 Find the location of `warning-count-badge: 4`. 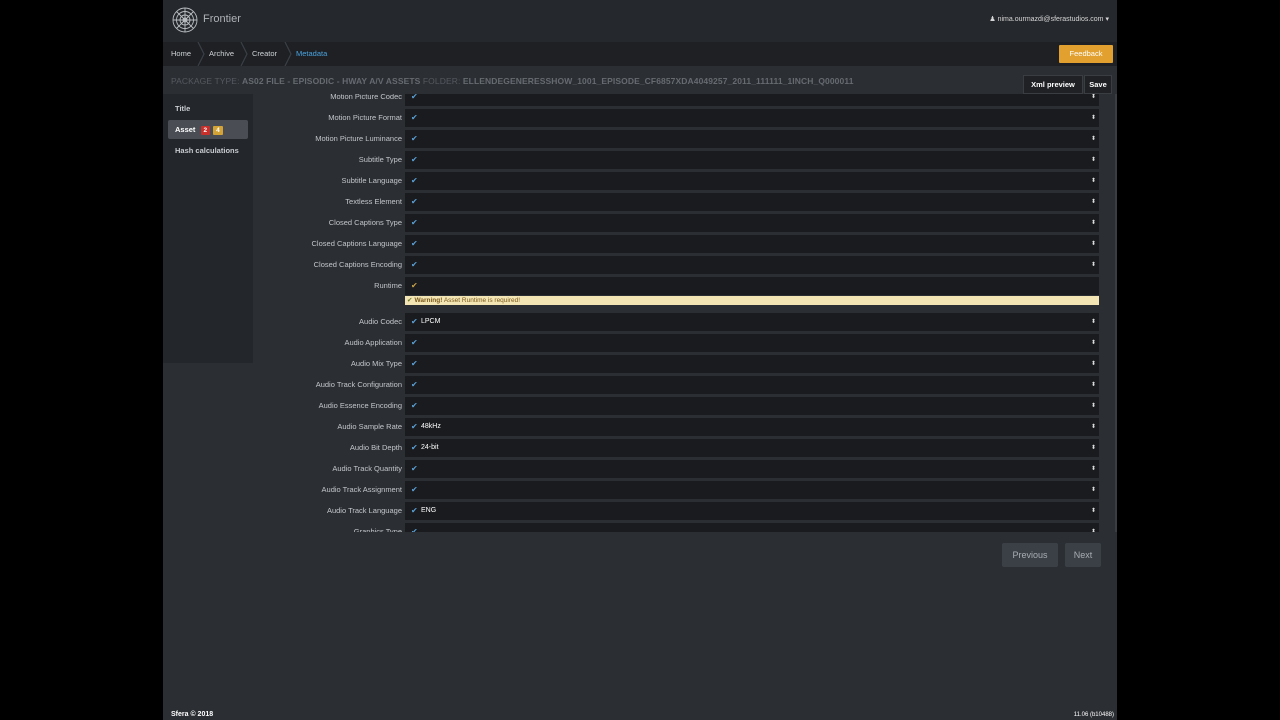

warning-count-badge: 4 is located at coordinates (218, 130).